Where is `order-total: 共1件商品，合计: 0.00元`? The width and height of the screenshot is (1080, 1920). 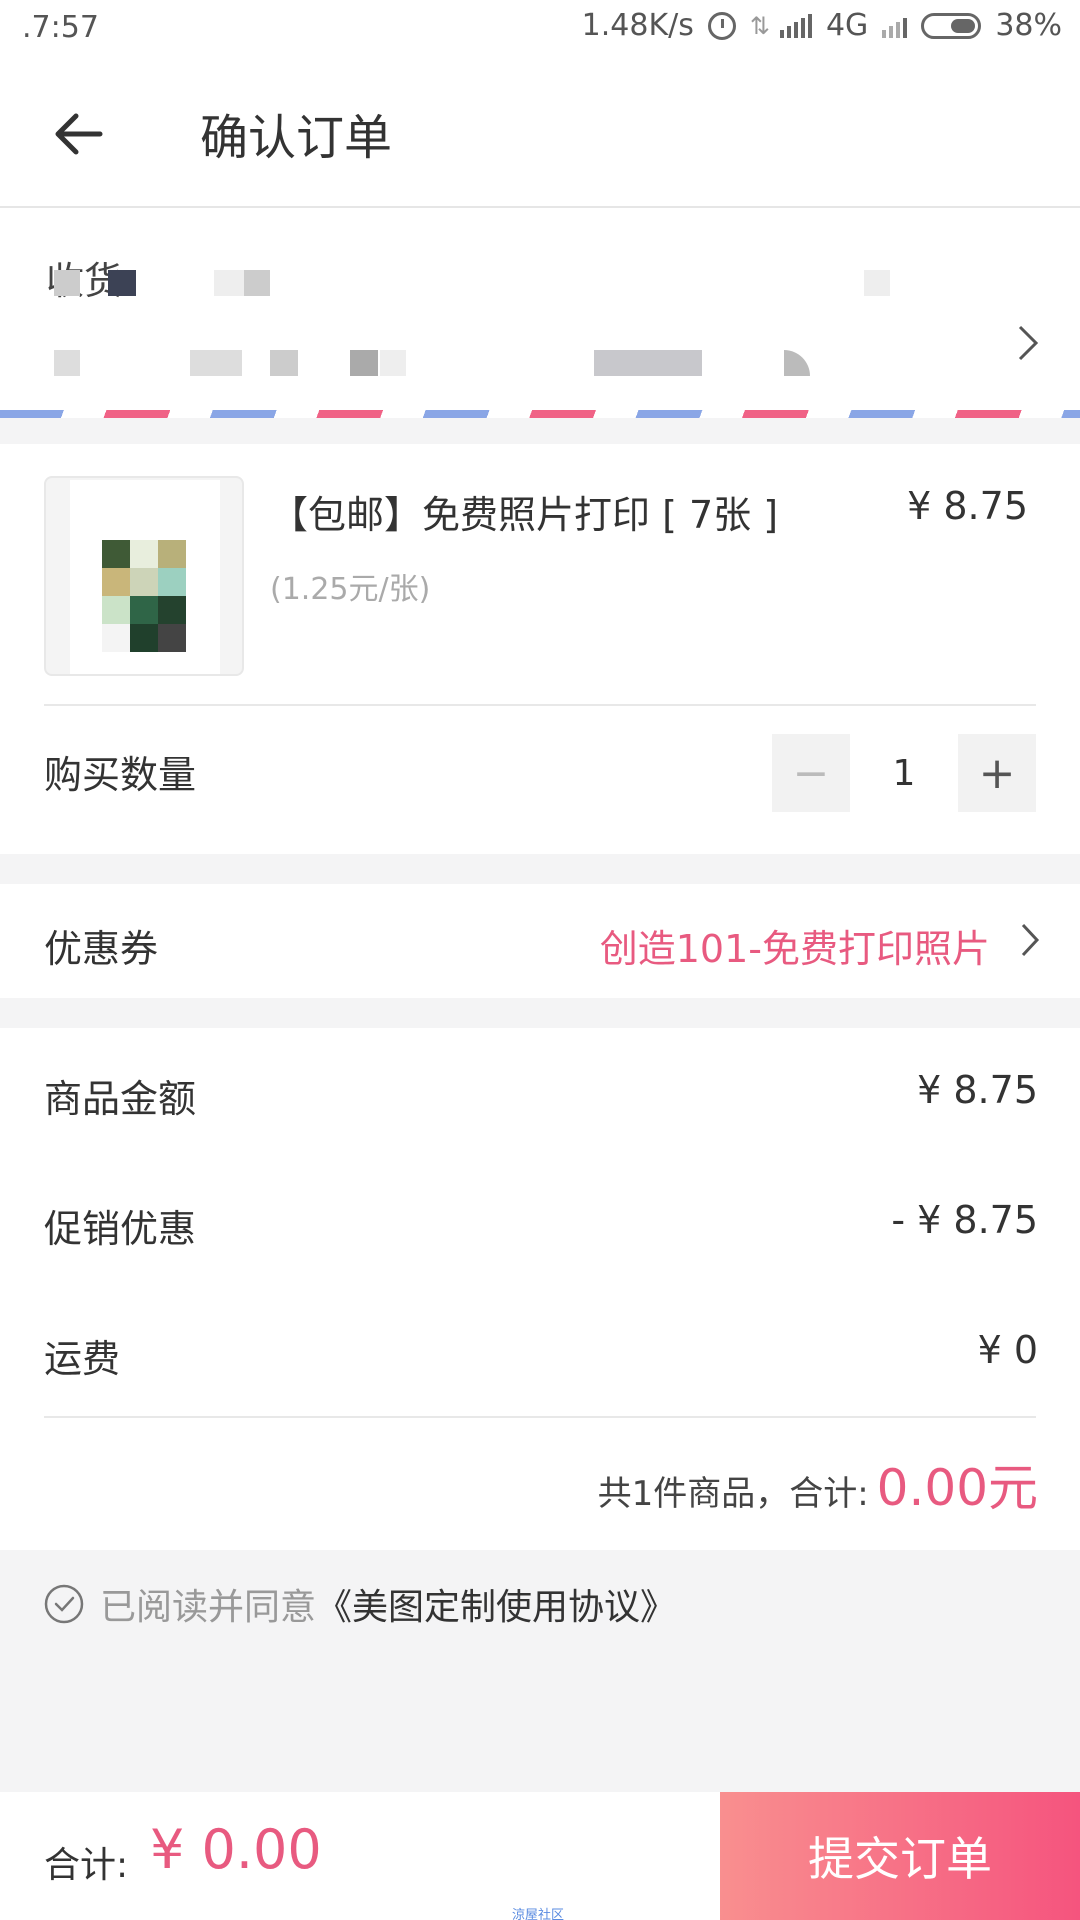
order-total: 共1件商品，合计: 0.00元 is located at coordinates (818, 1484).